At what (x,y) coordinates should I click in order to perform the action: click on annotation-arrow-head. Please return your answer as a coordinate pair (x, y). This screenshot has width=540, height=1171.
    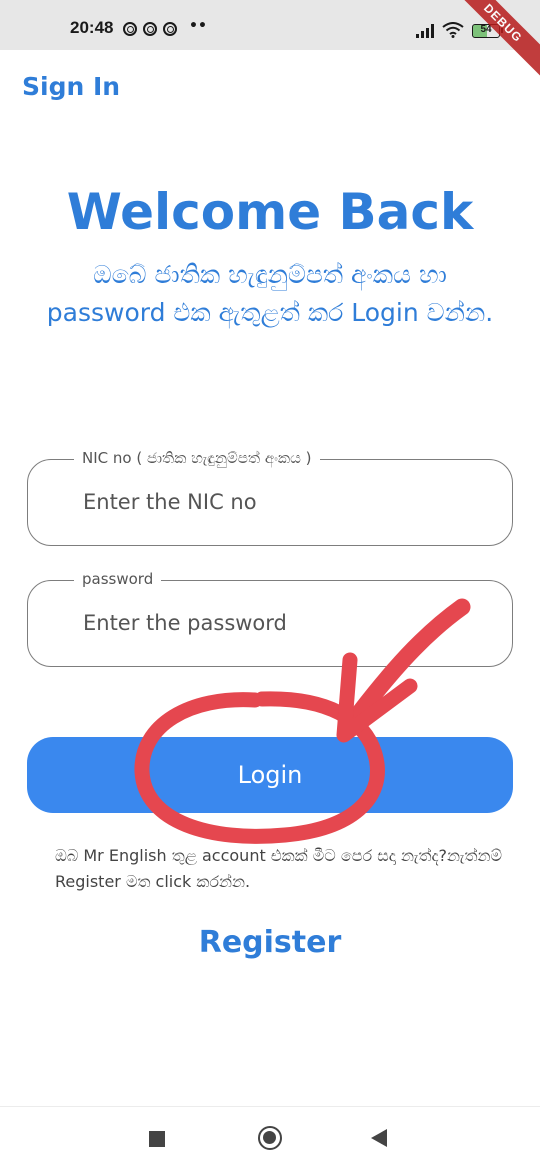
    Looking at the image, I should click on (377, 697).